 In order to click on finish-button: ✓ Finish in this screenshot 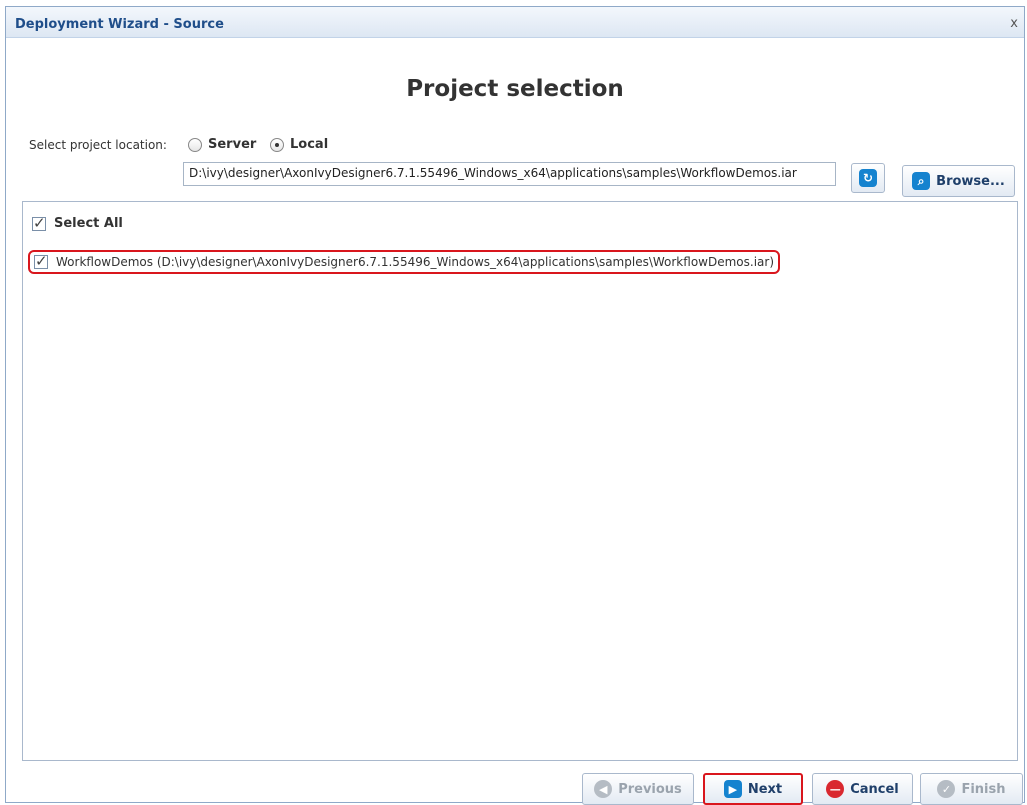, I will do `click(971, 789)`.